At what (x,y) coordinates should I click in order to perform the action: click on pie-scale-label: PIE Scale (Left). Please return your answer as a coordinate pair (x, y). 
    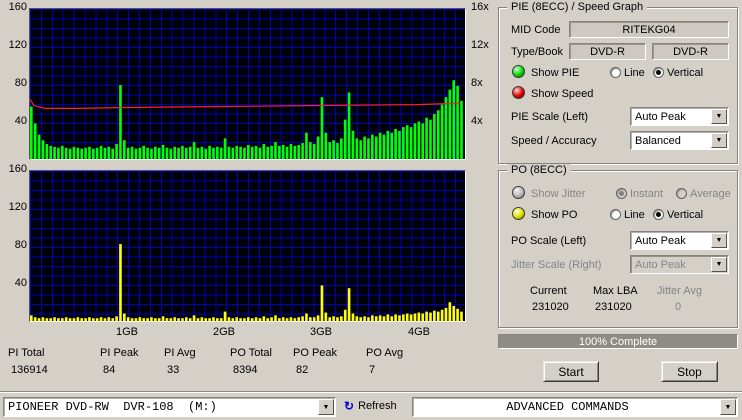
    Looking at the image, I should click on (550, 117).